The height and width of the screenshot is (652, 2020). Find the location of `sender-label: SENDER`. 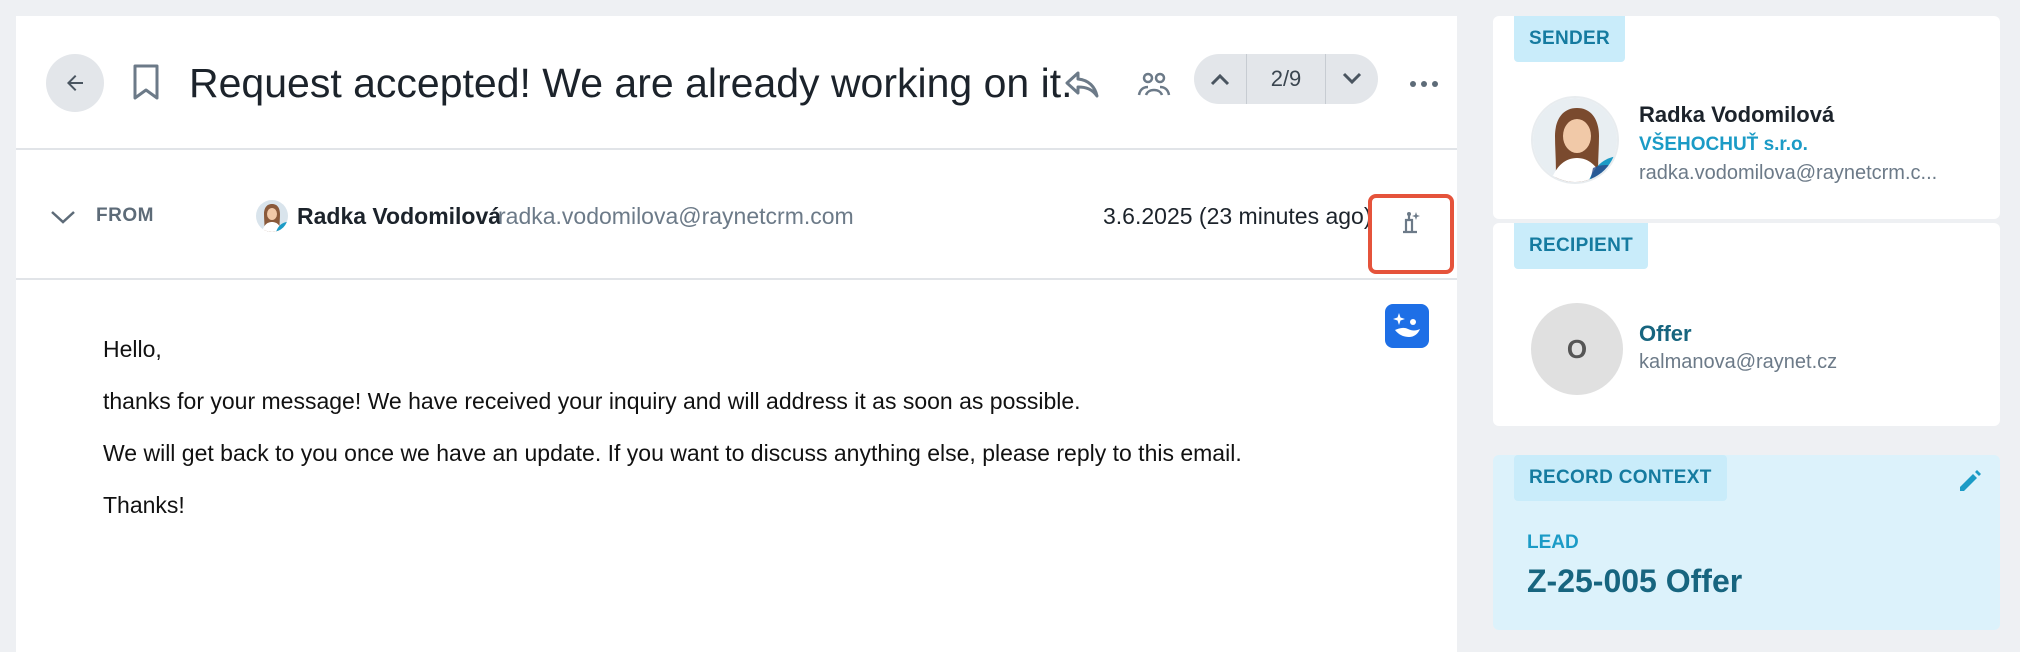

sender-label: SENDER is located at coordinates (1569, 39).